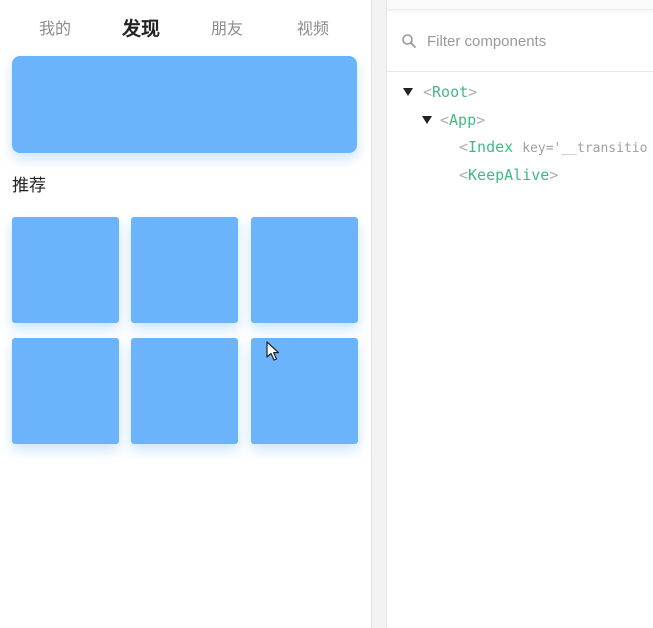 Image resolution: width=653 pixels, height=628 pixels. I want to click on top-tabs: 我的 发现 朋友 视频, so click(185, 29).